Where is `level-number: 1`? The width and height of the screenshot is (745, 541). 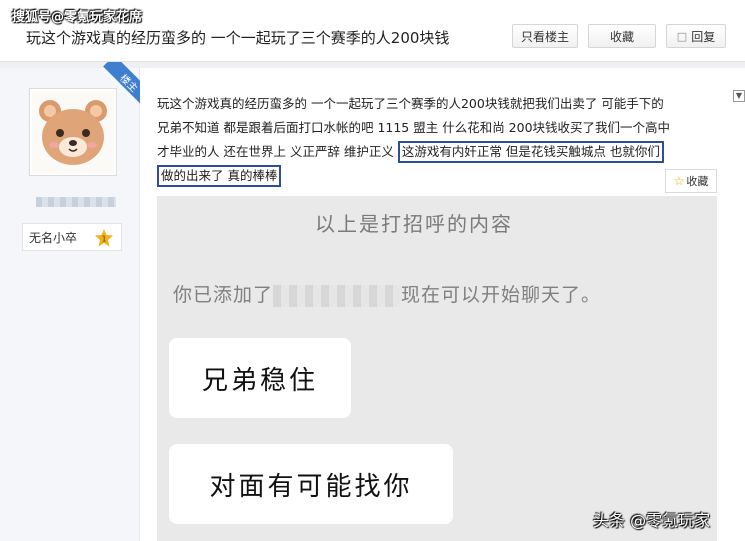 level-number: 1 is located at coordinates (103, 239).